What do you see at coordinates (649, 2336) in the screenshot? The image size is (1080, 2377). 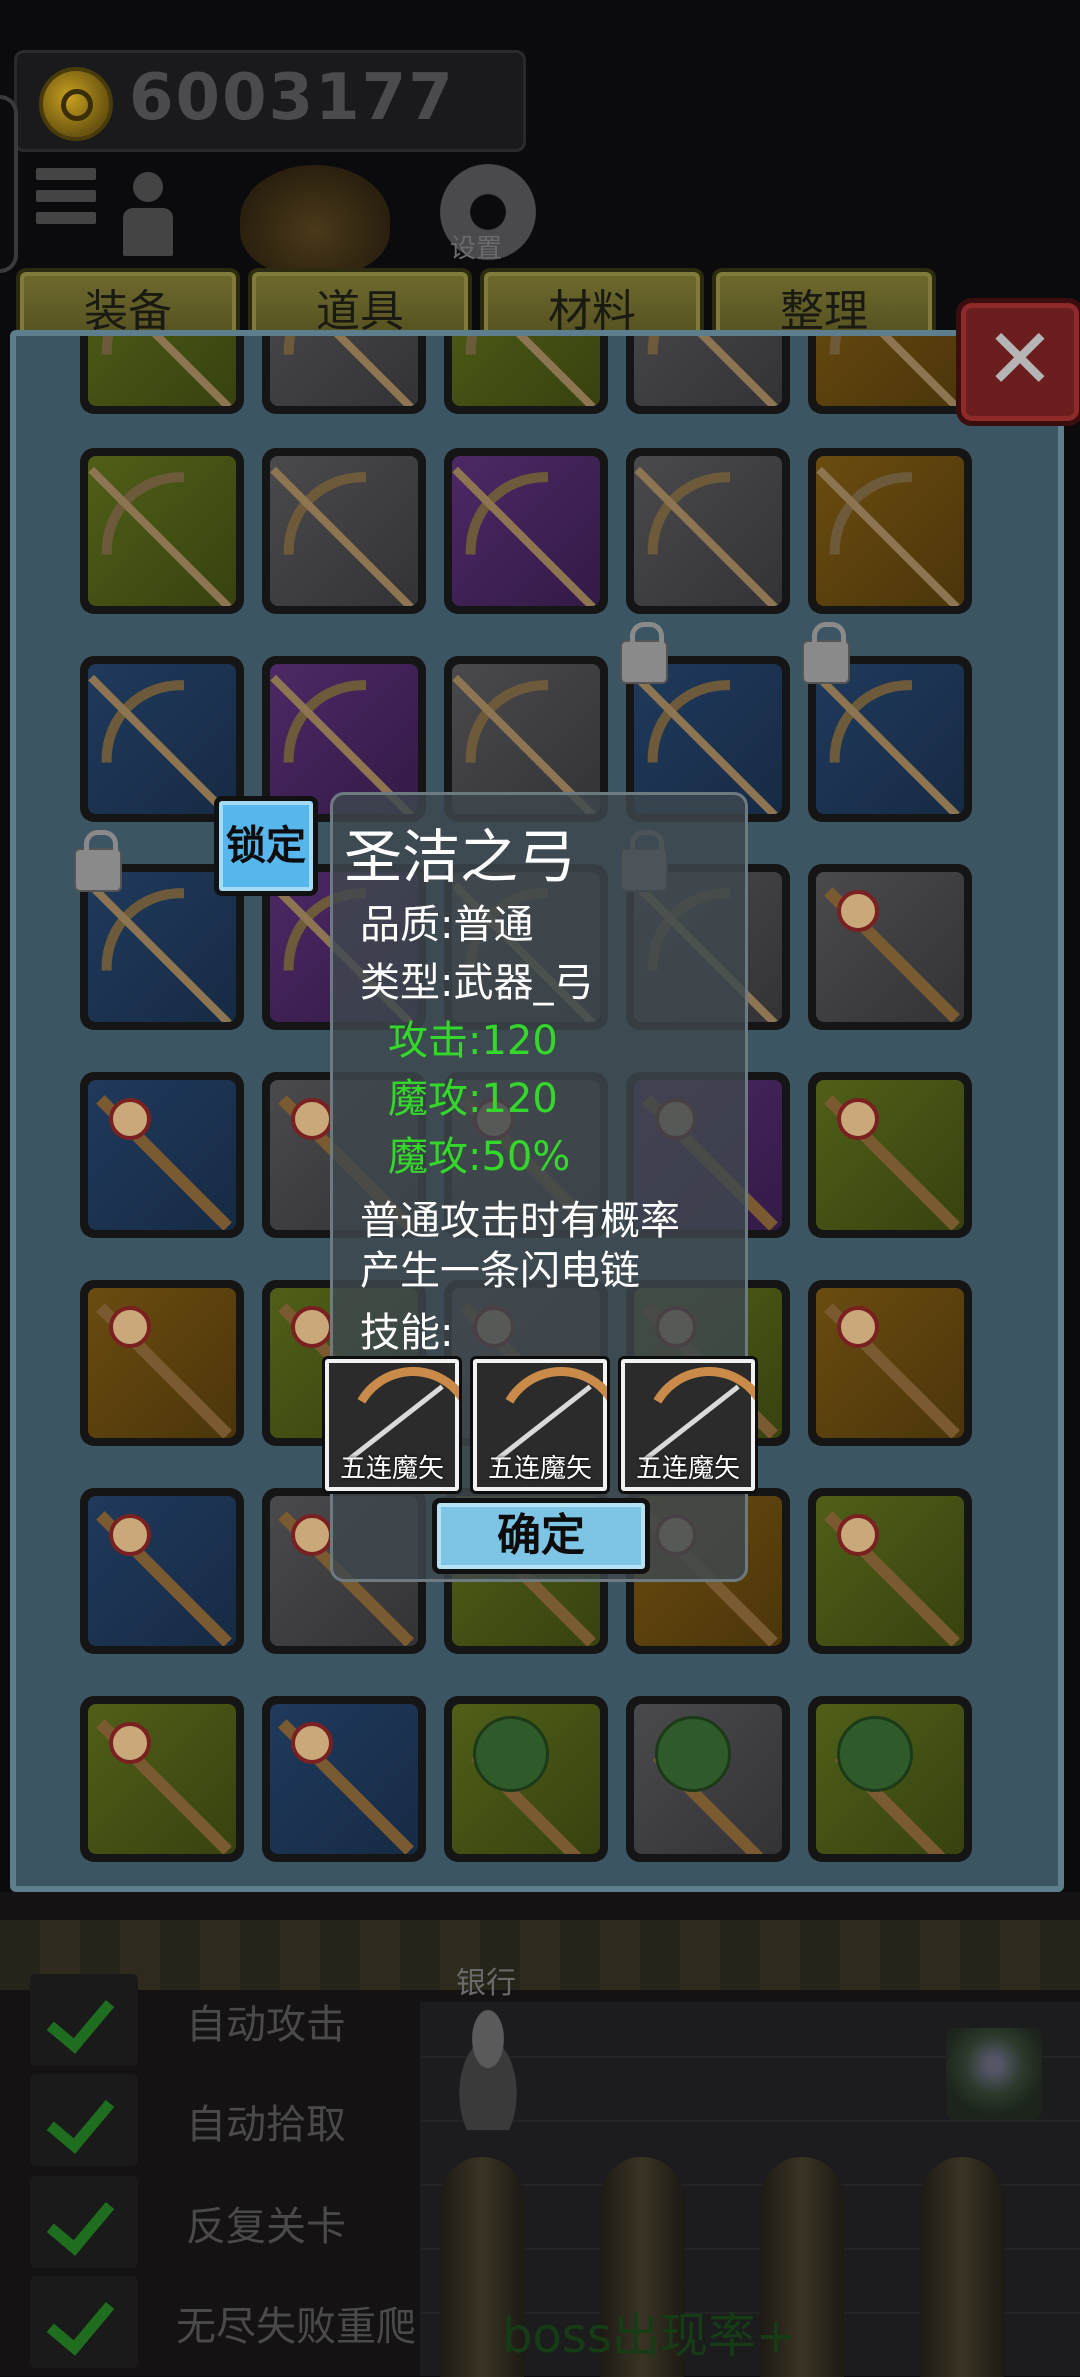 I see `boss-rate-text: boss出现率+` at bounding box center [649, 2336].